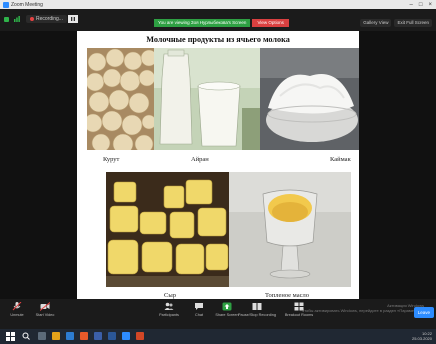 This screenshot has width=436, height=344. I want to click on security-indicator, so click(6, 19).